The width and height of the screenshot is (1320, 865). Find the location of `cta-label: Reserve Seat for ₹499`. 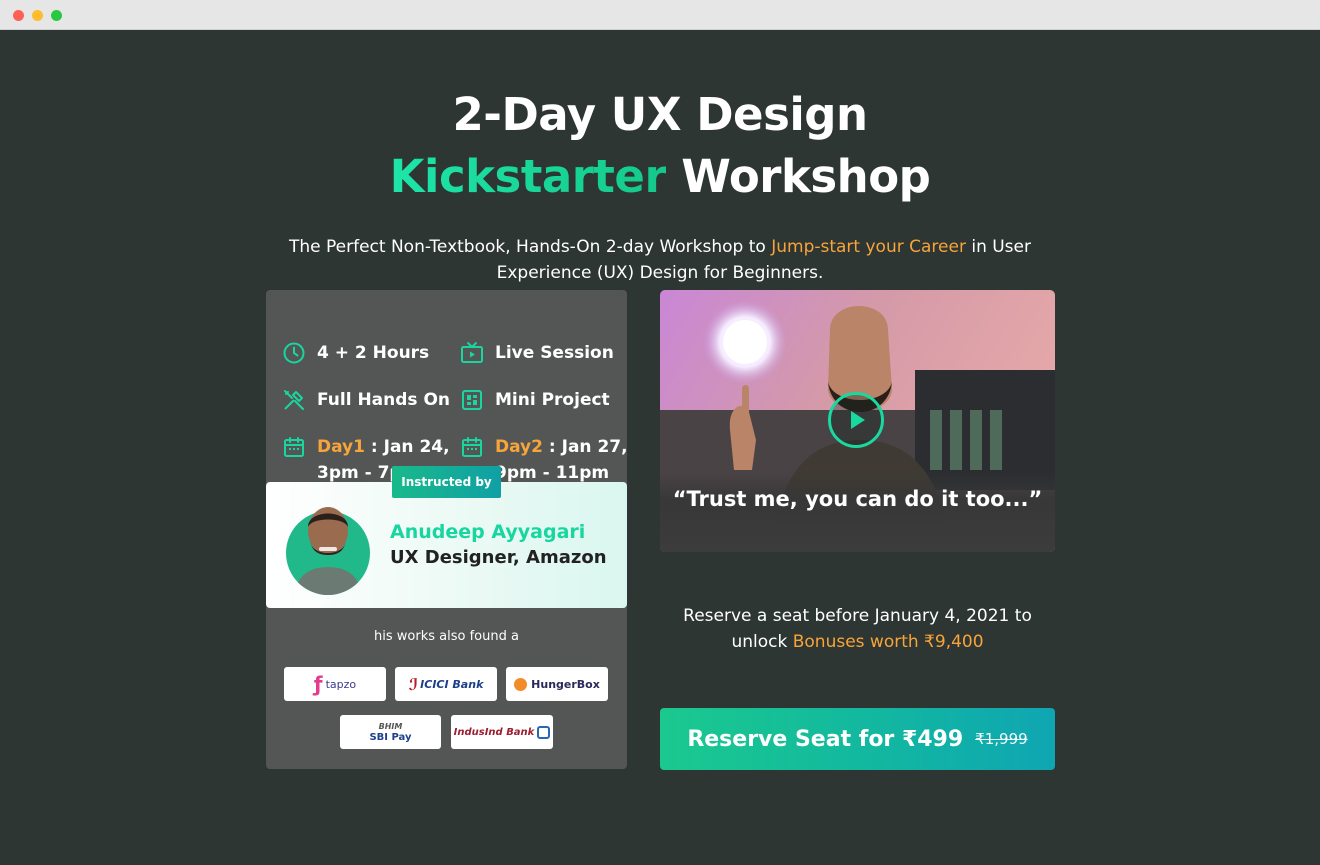

cta-label: Reserve Seat for ₹499 is located at coordinates (825, 739).